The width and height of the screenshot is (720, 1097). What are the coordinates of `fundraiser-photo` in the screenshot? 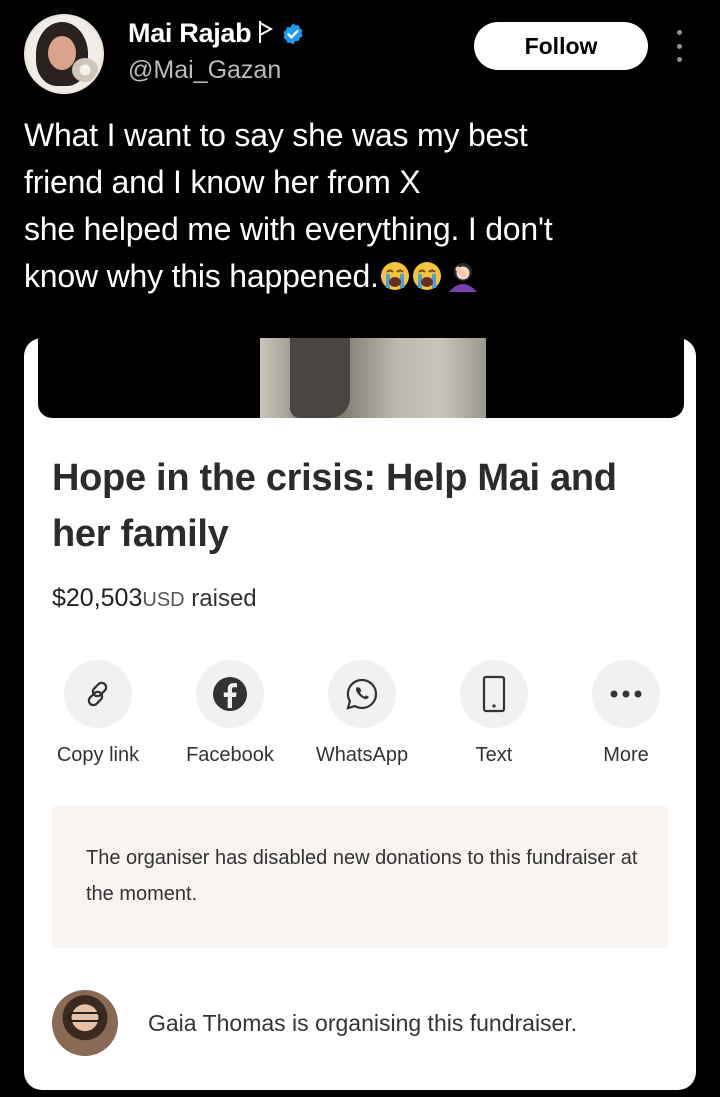 It's located at (373, 378).